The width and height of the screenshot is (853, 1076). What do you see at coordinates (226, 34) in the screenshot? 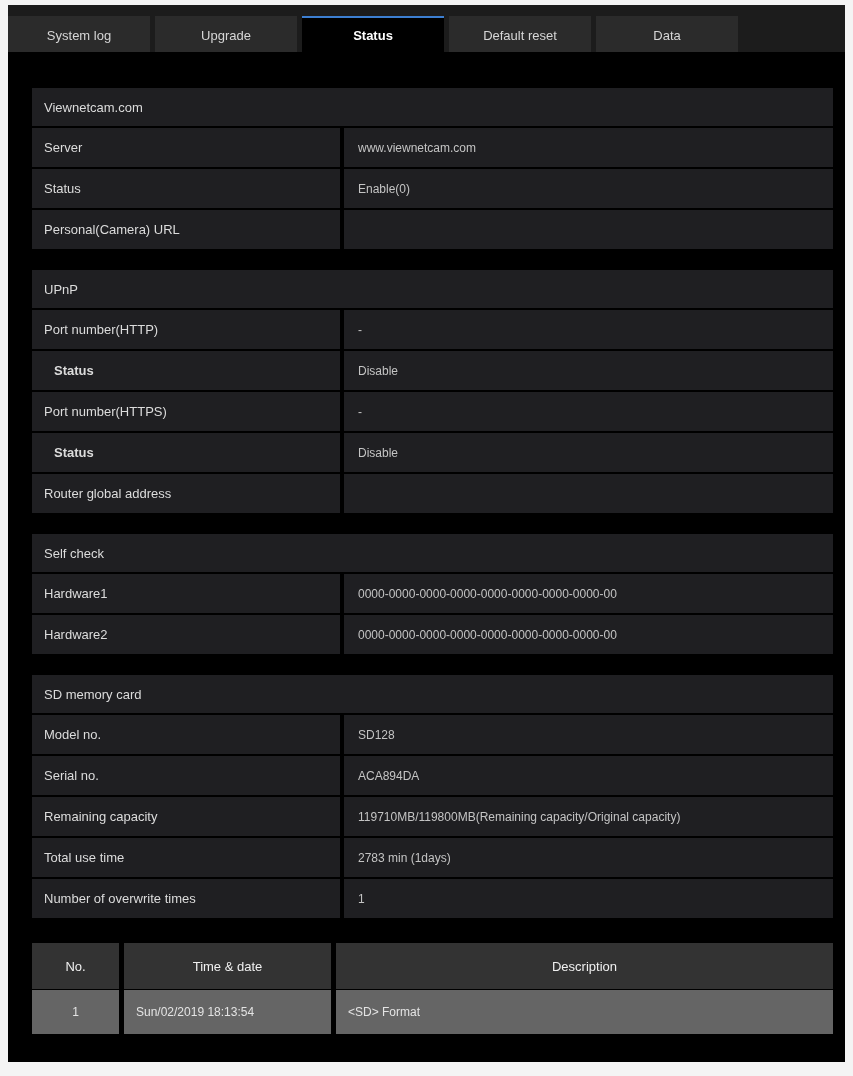
I see `tab: Upgrade` at bounding box center [226, 34].